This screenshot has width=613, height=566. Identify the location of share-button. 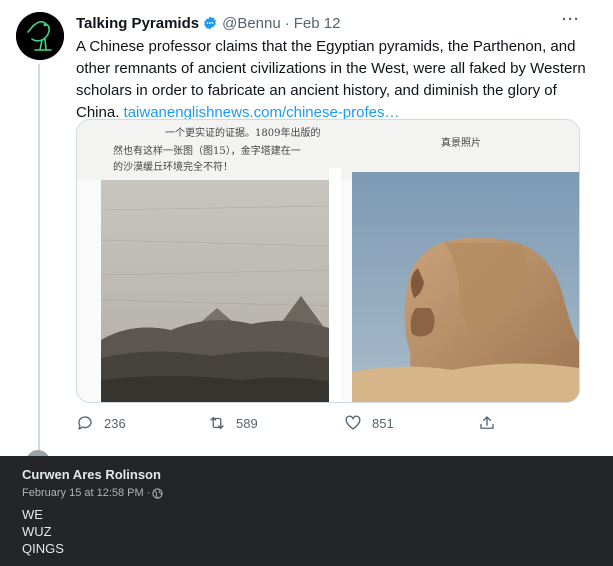
(487, 423).